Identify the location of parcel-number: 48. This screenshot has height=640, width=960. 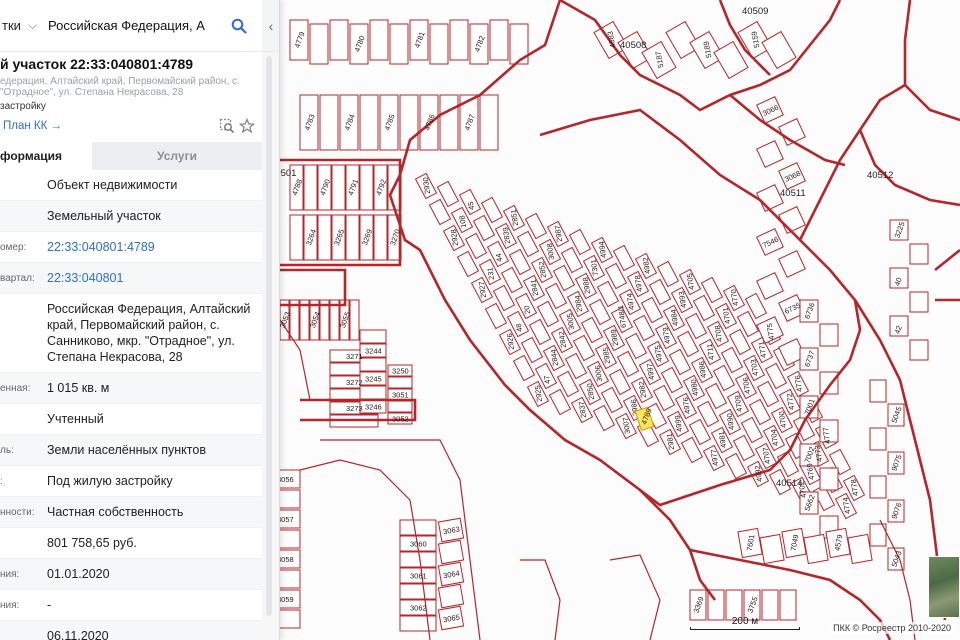
(519, 328).